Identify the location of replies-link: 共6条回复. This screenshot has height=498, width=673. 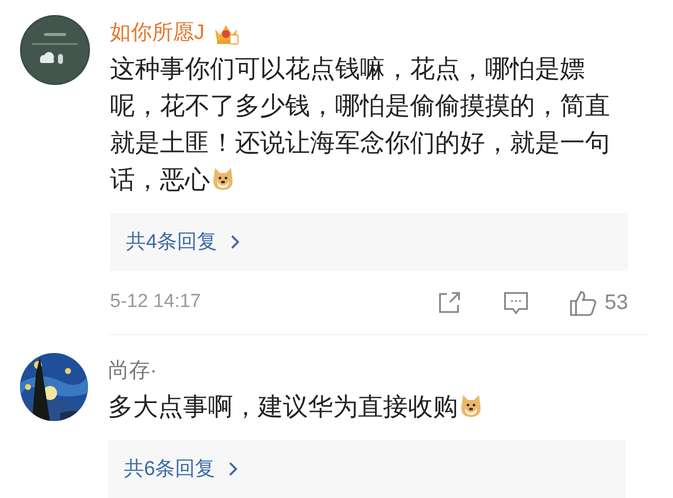
(367, 469).